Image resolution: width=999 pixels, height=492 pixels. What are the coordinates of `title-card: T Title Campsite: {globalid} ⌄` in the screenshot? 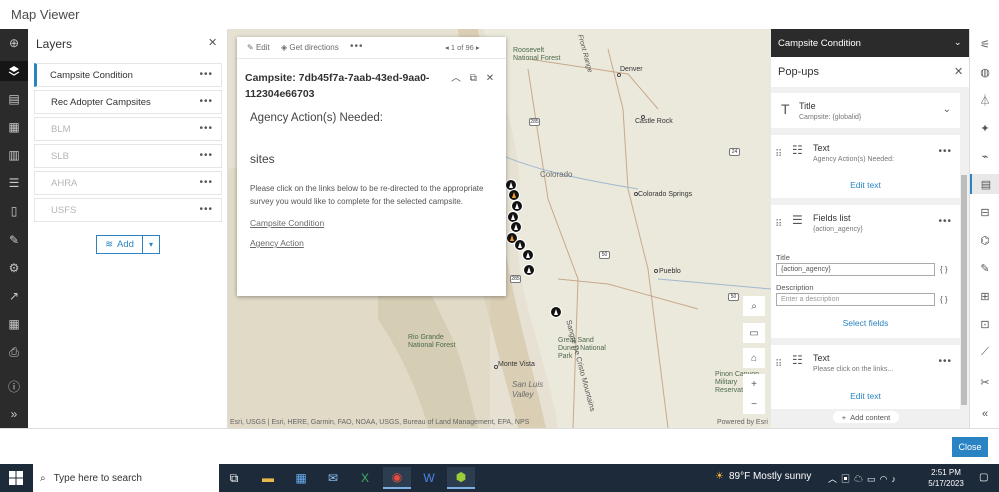 It's located at (865, 110).